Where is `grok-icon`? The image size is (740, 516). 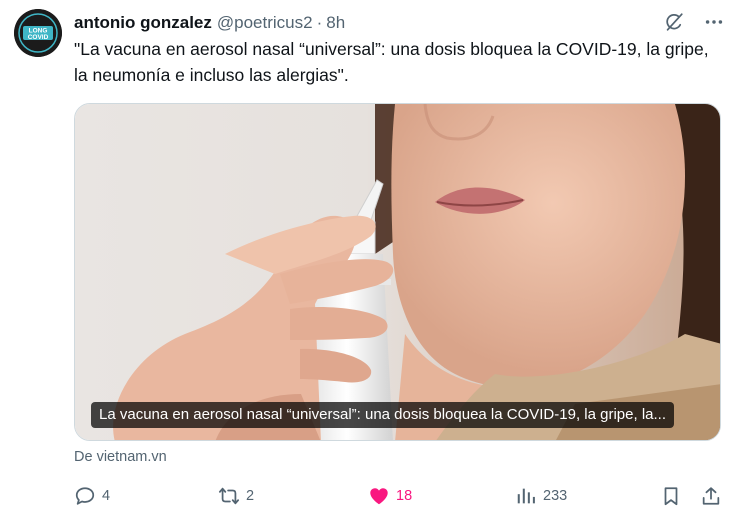 grok-icon is located at coordinates (674, 22).